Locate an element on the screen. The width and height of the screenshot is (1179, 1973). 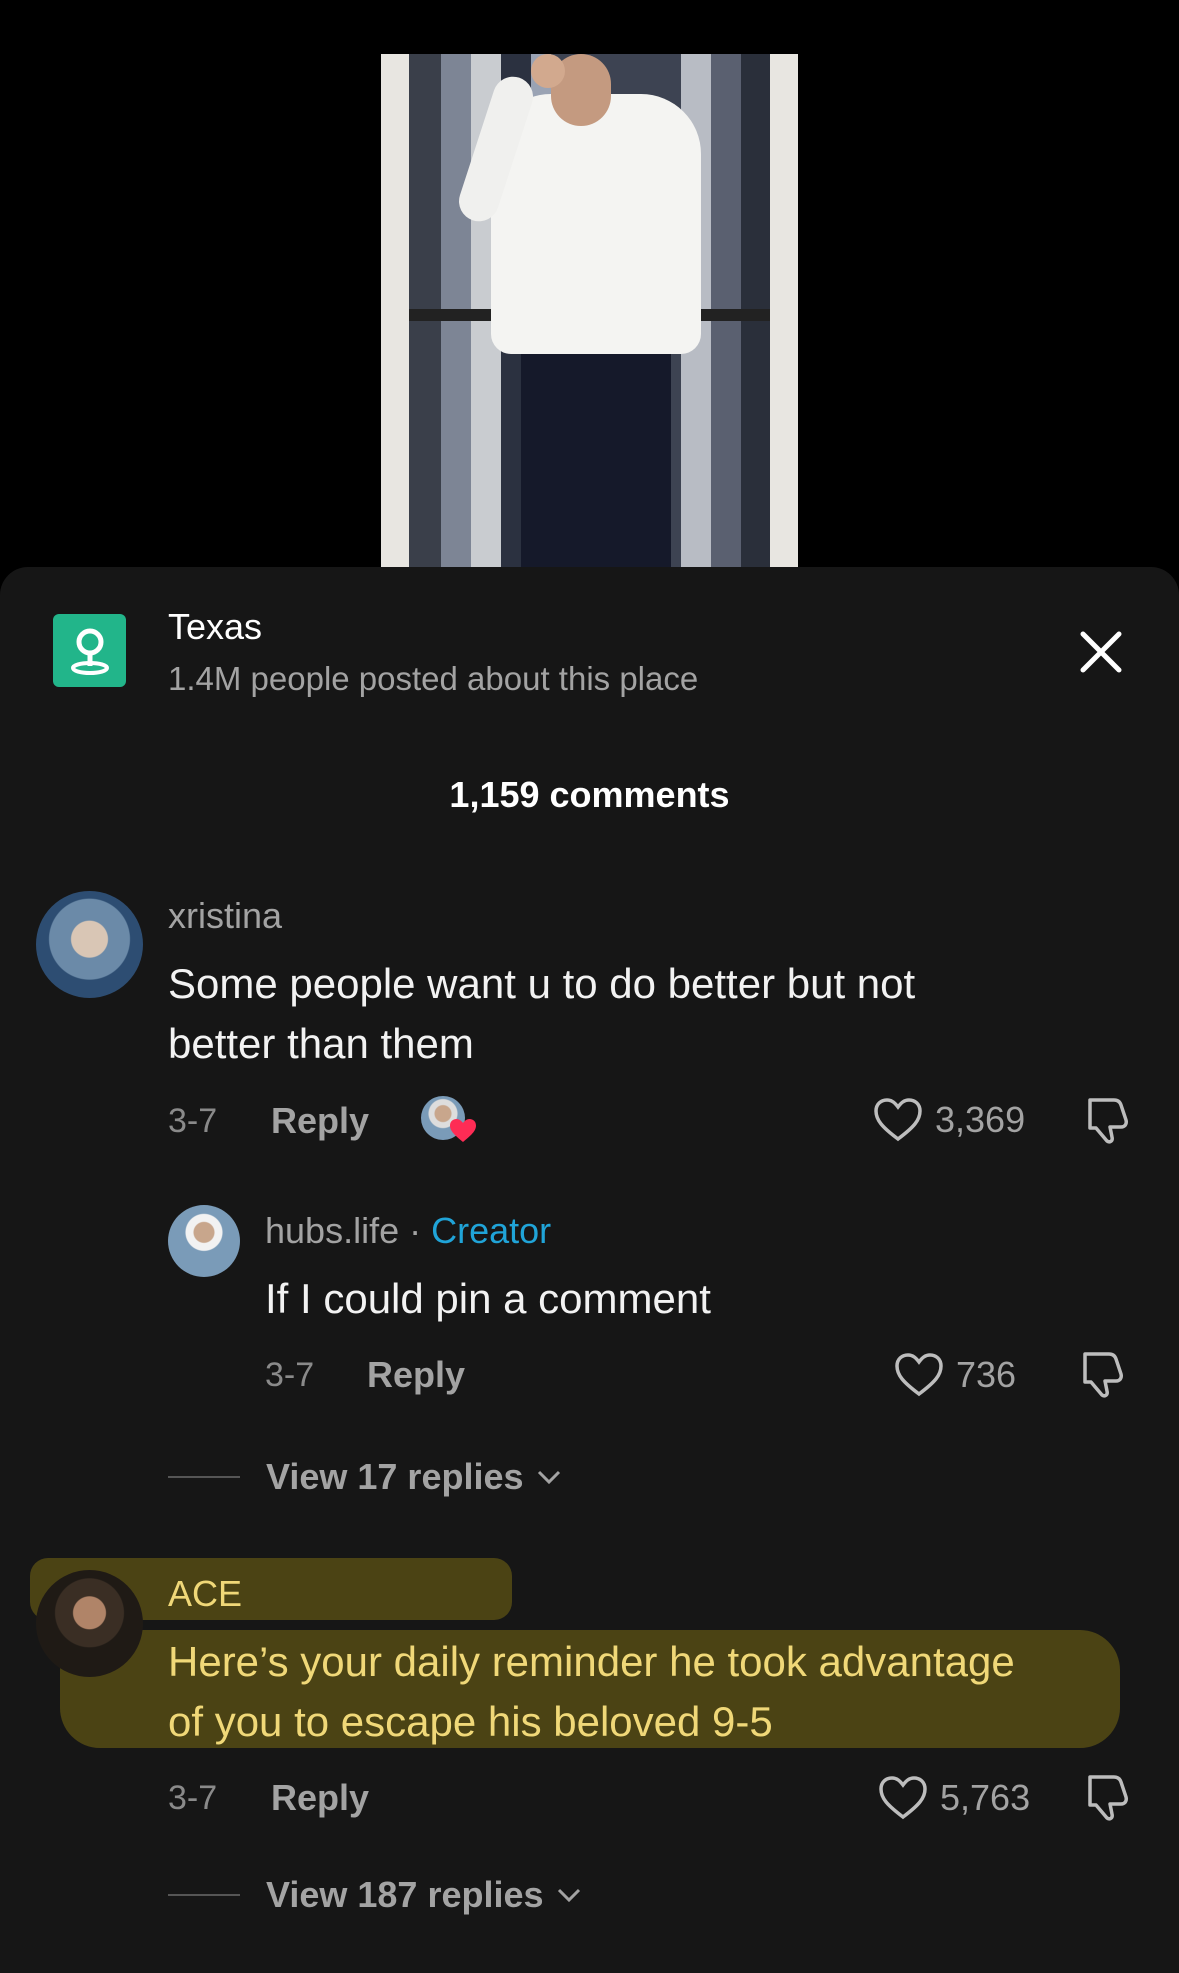
view-replies-button: View 187 replies is located at coordinates (375, 1895).